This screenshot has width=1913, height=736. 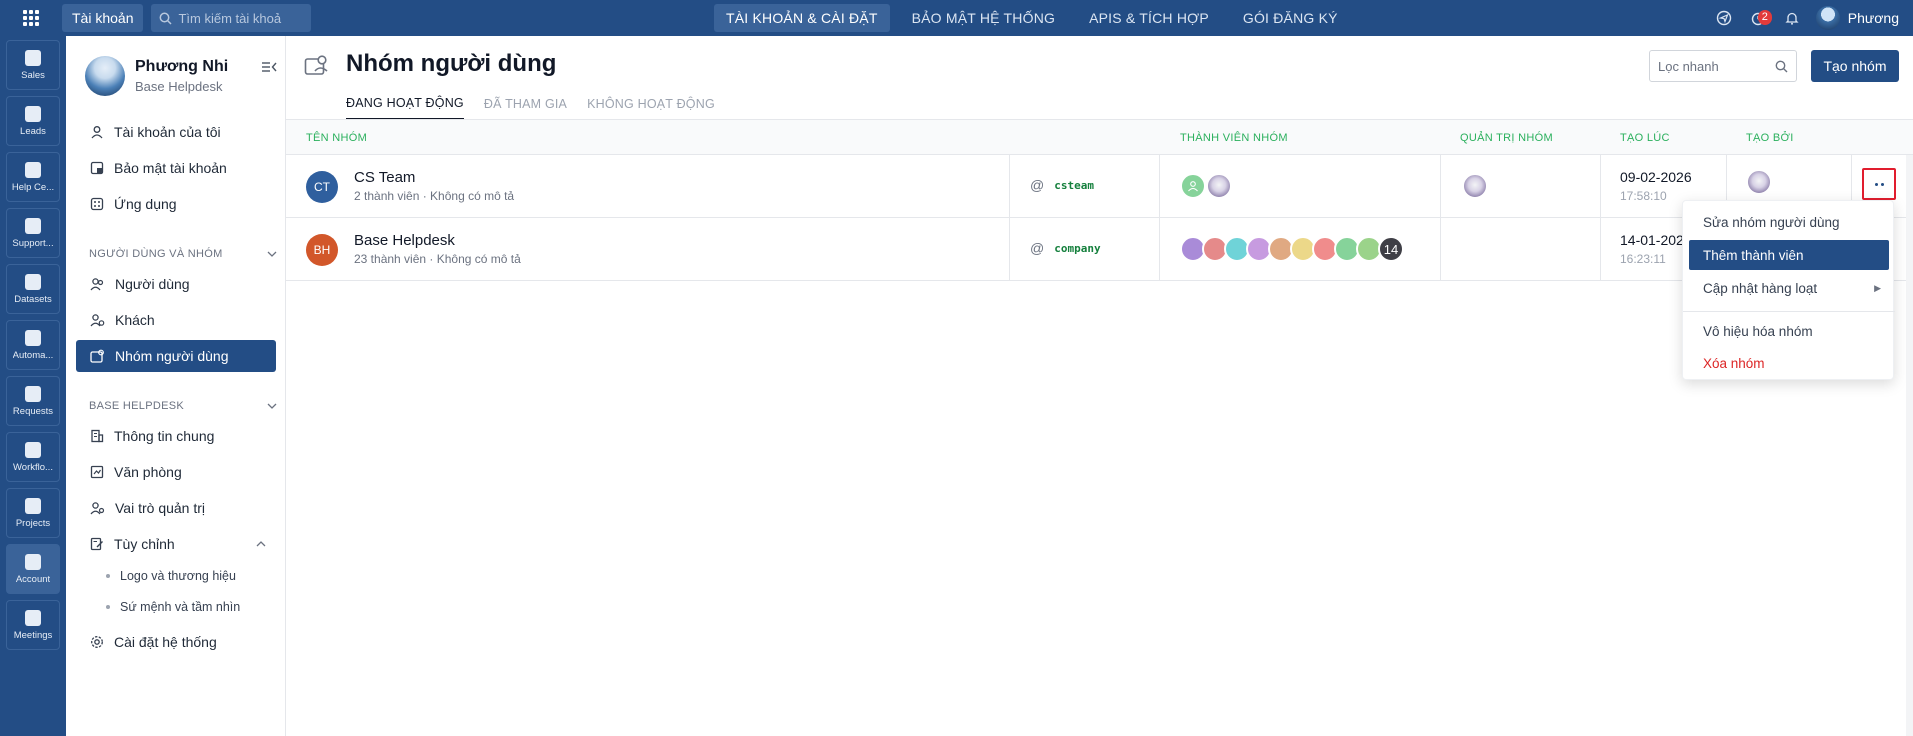 I want to click on apps-icon, so click(x=97, y=204).